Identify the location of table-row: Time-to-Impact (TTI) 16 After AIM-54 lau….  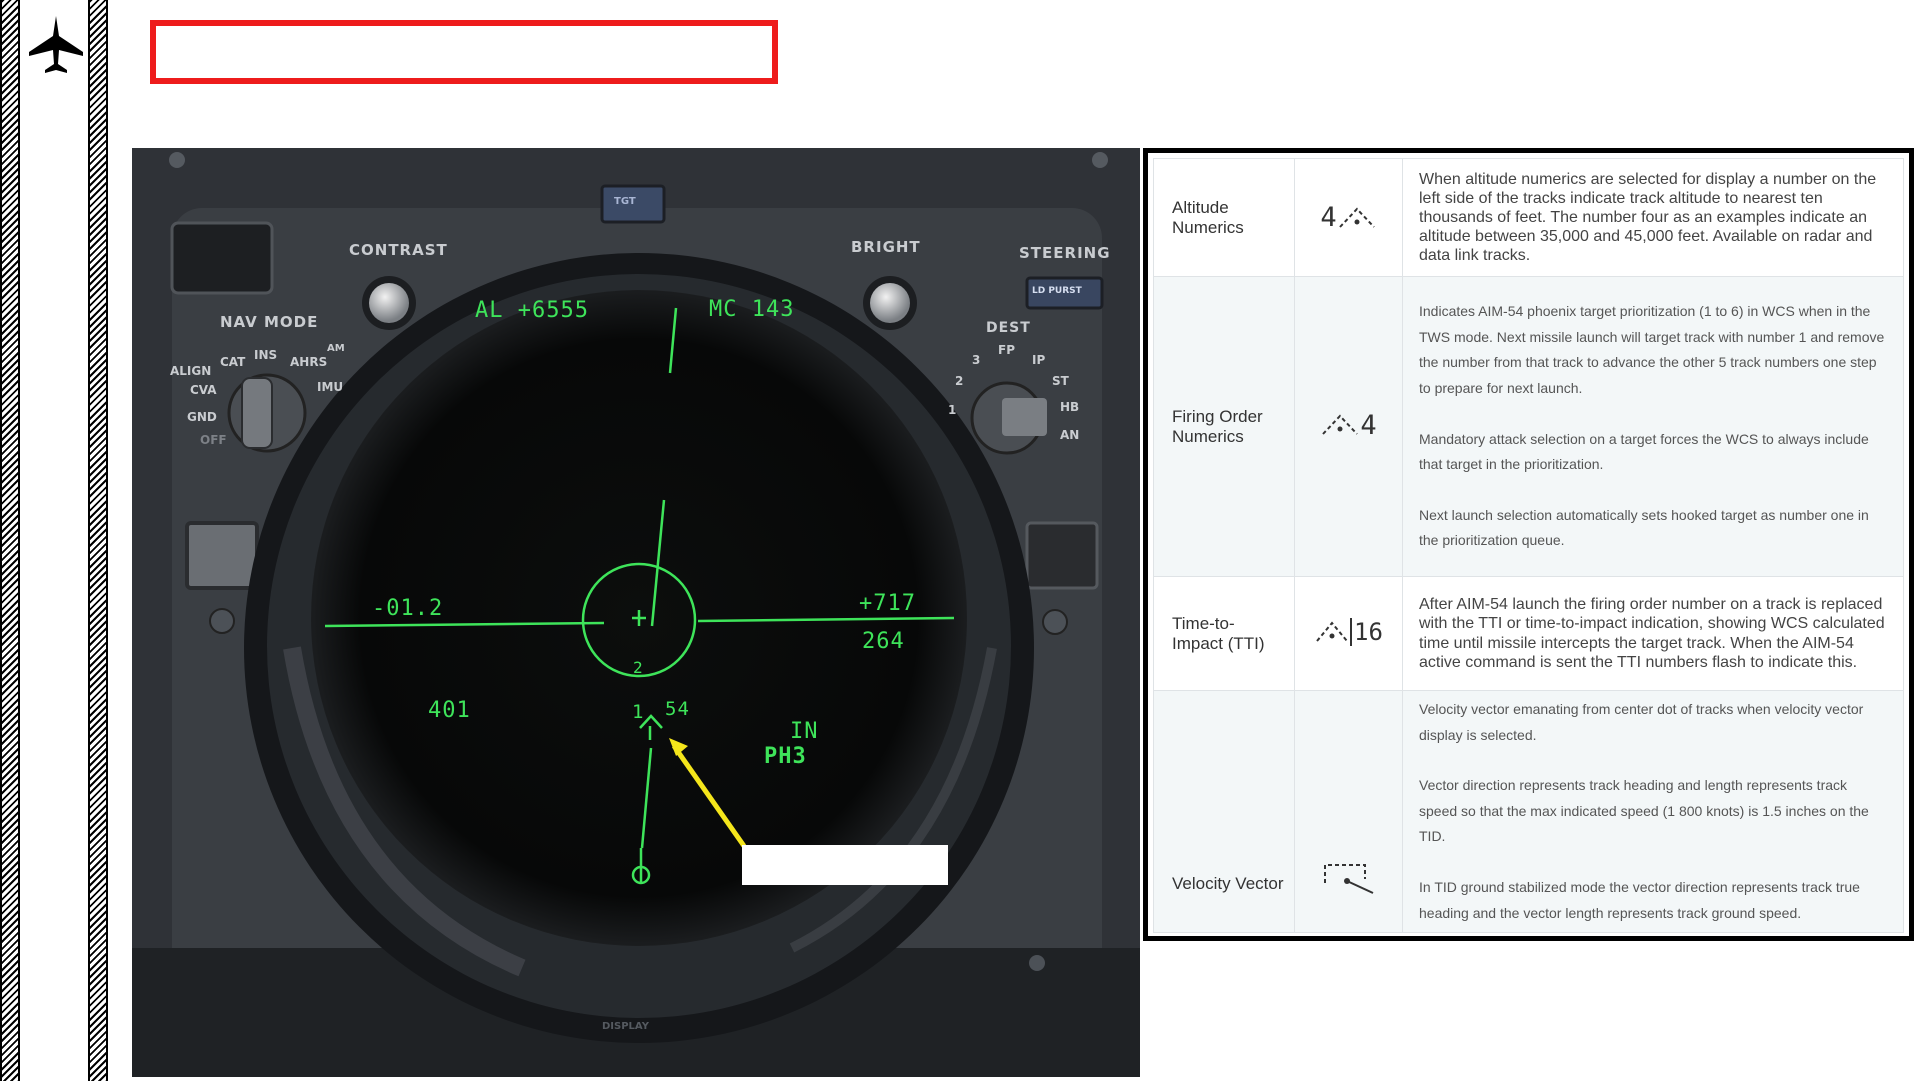
(1528, 633).